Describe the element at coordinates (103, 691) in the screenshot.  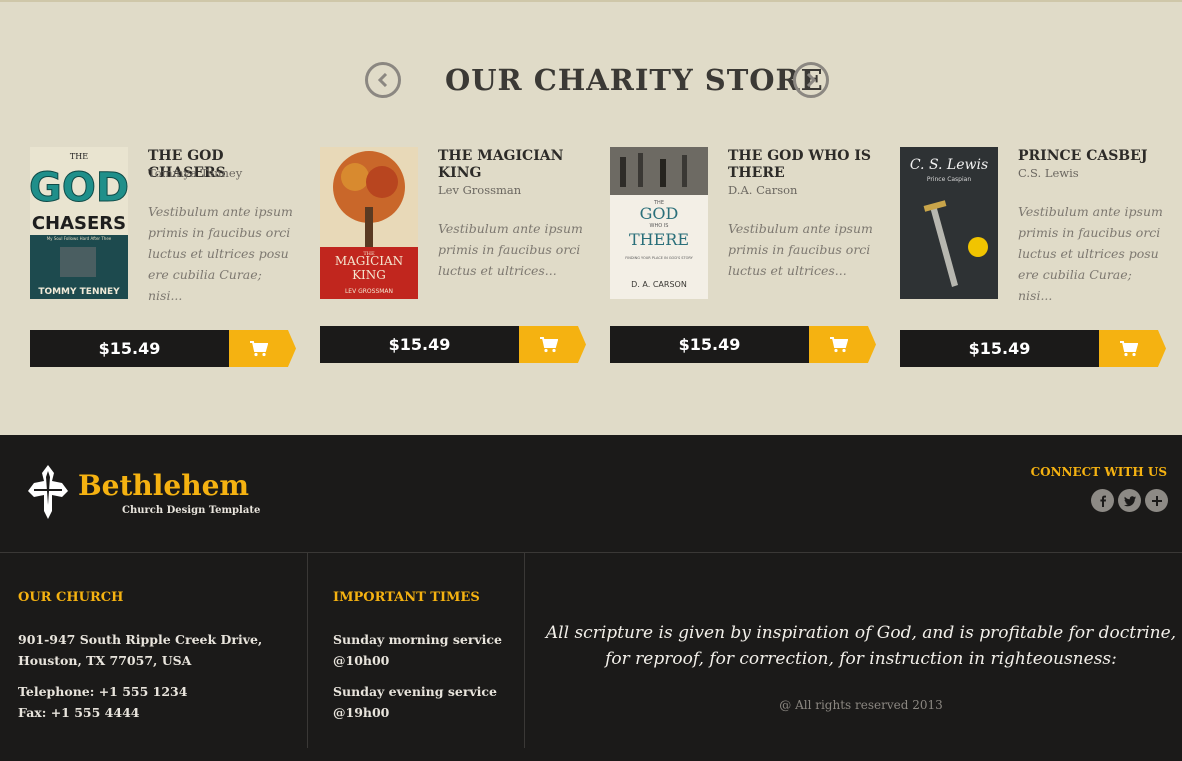
I see `telephone: Telephone: +1 555 1234` at that location.